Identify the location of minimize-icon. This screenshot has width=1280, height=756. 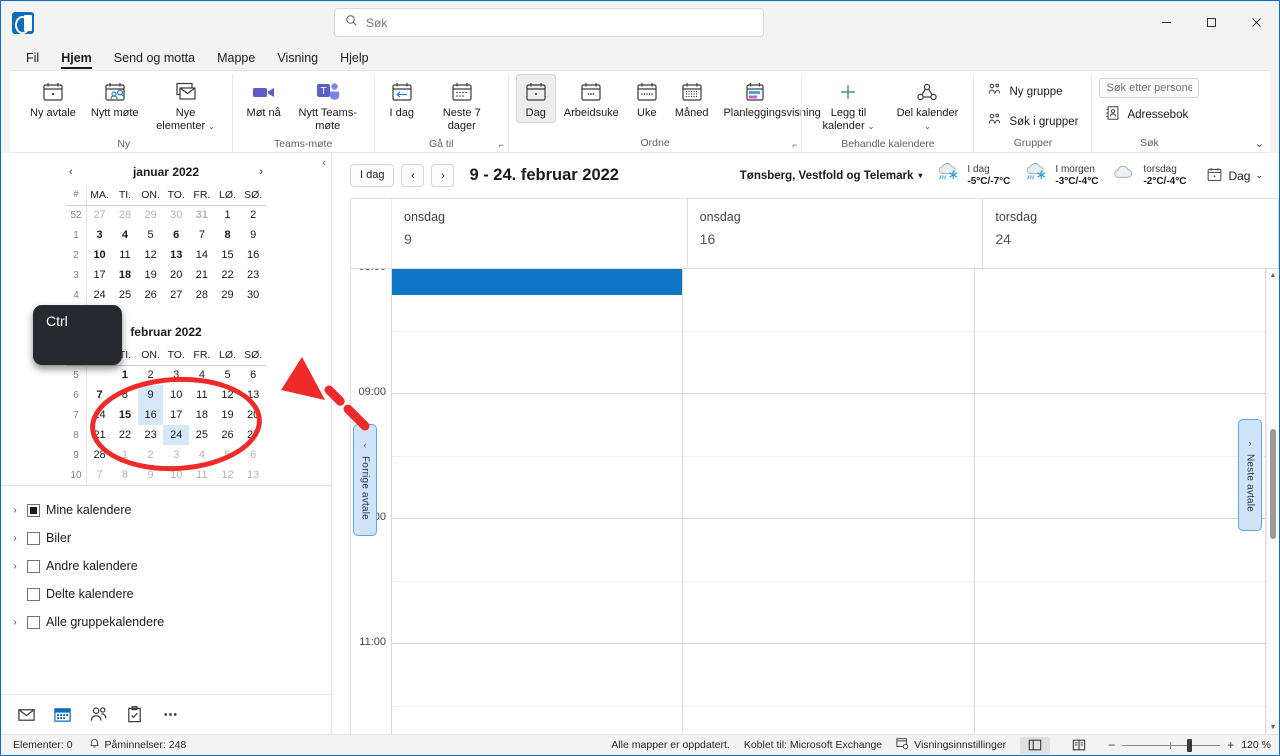
(1166, 22).